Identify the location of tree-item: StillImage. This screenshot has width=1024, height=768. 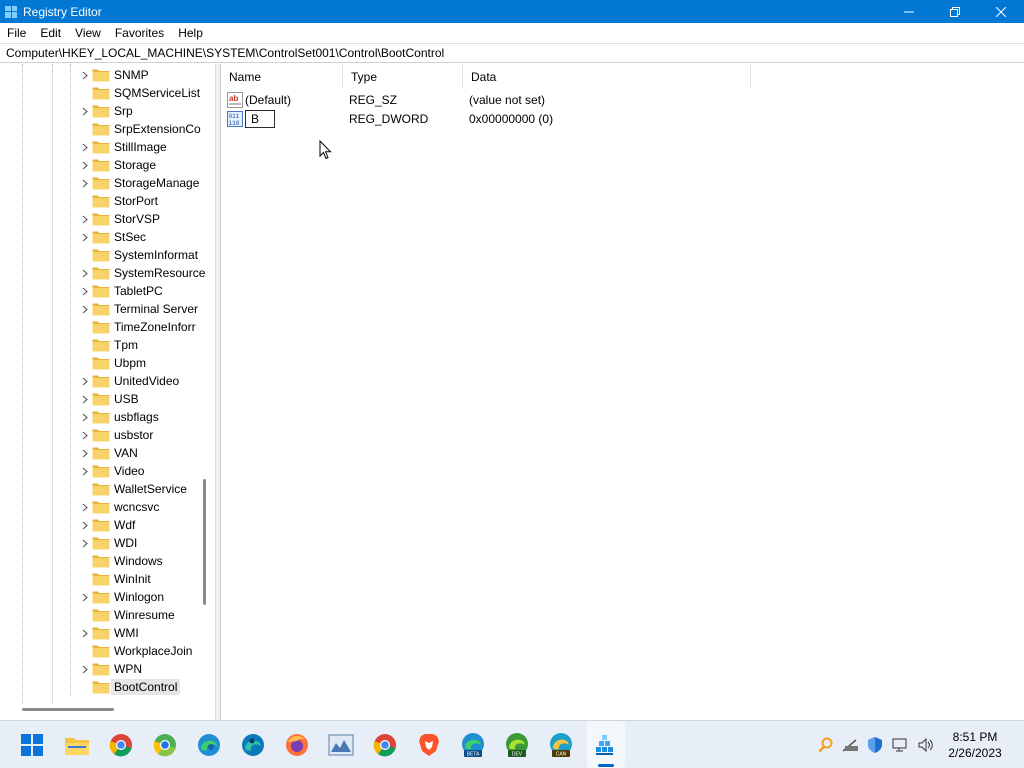
(122, 147).